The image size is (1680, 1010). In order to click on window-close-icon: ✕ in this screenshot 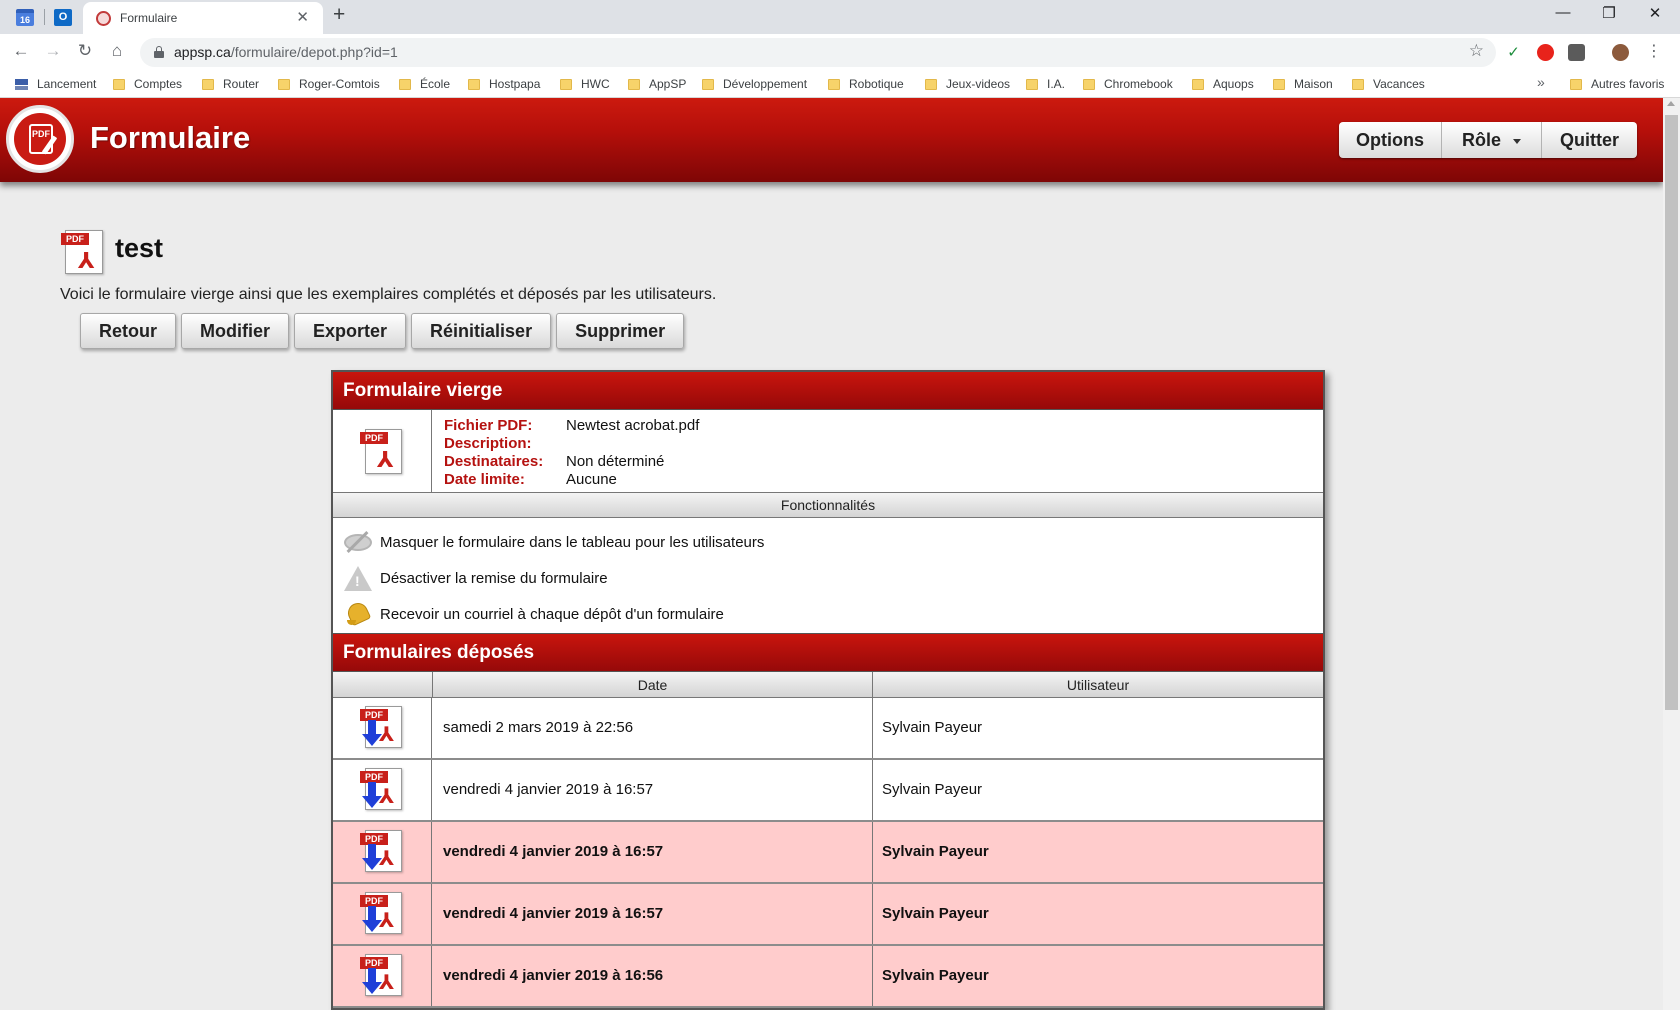, I will do `click(1655, 13)`.